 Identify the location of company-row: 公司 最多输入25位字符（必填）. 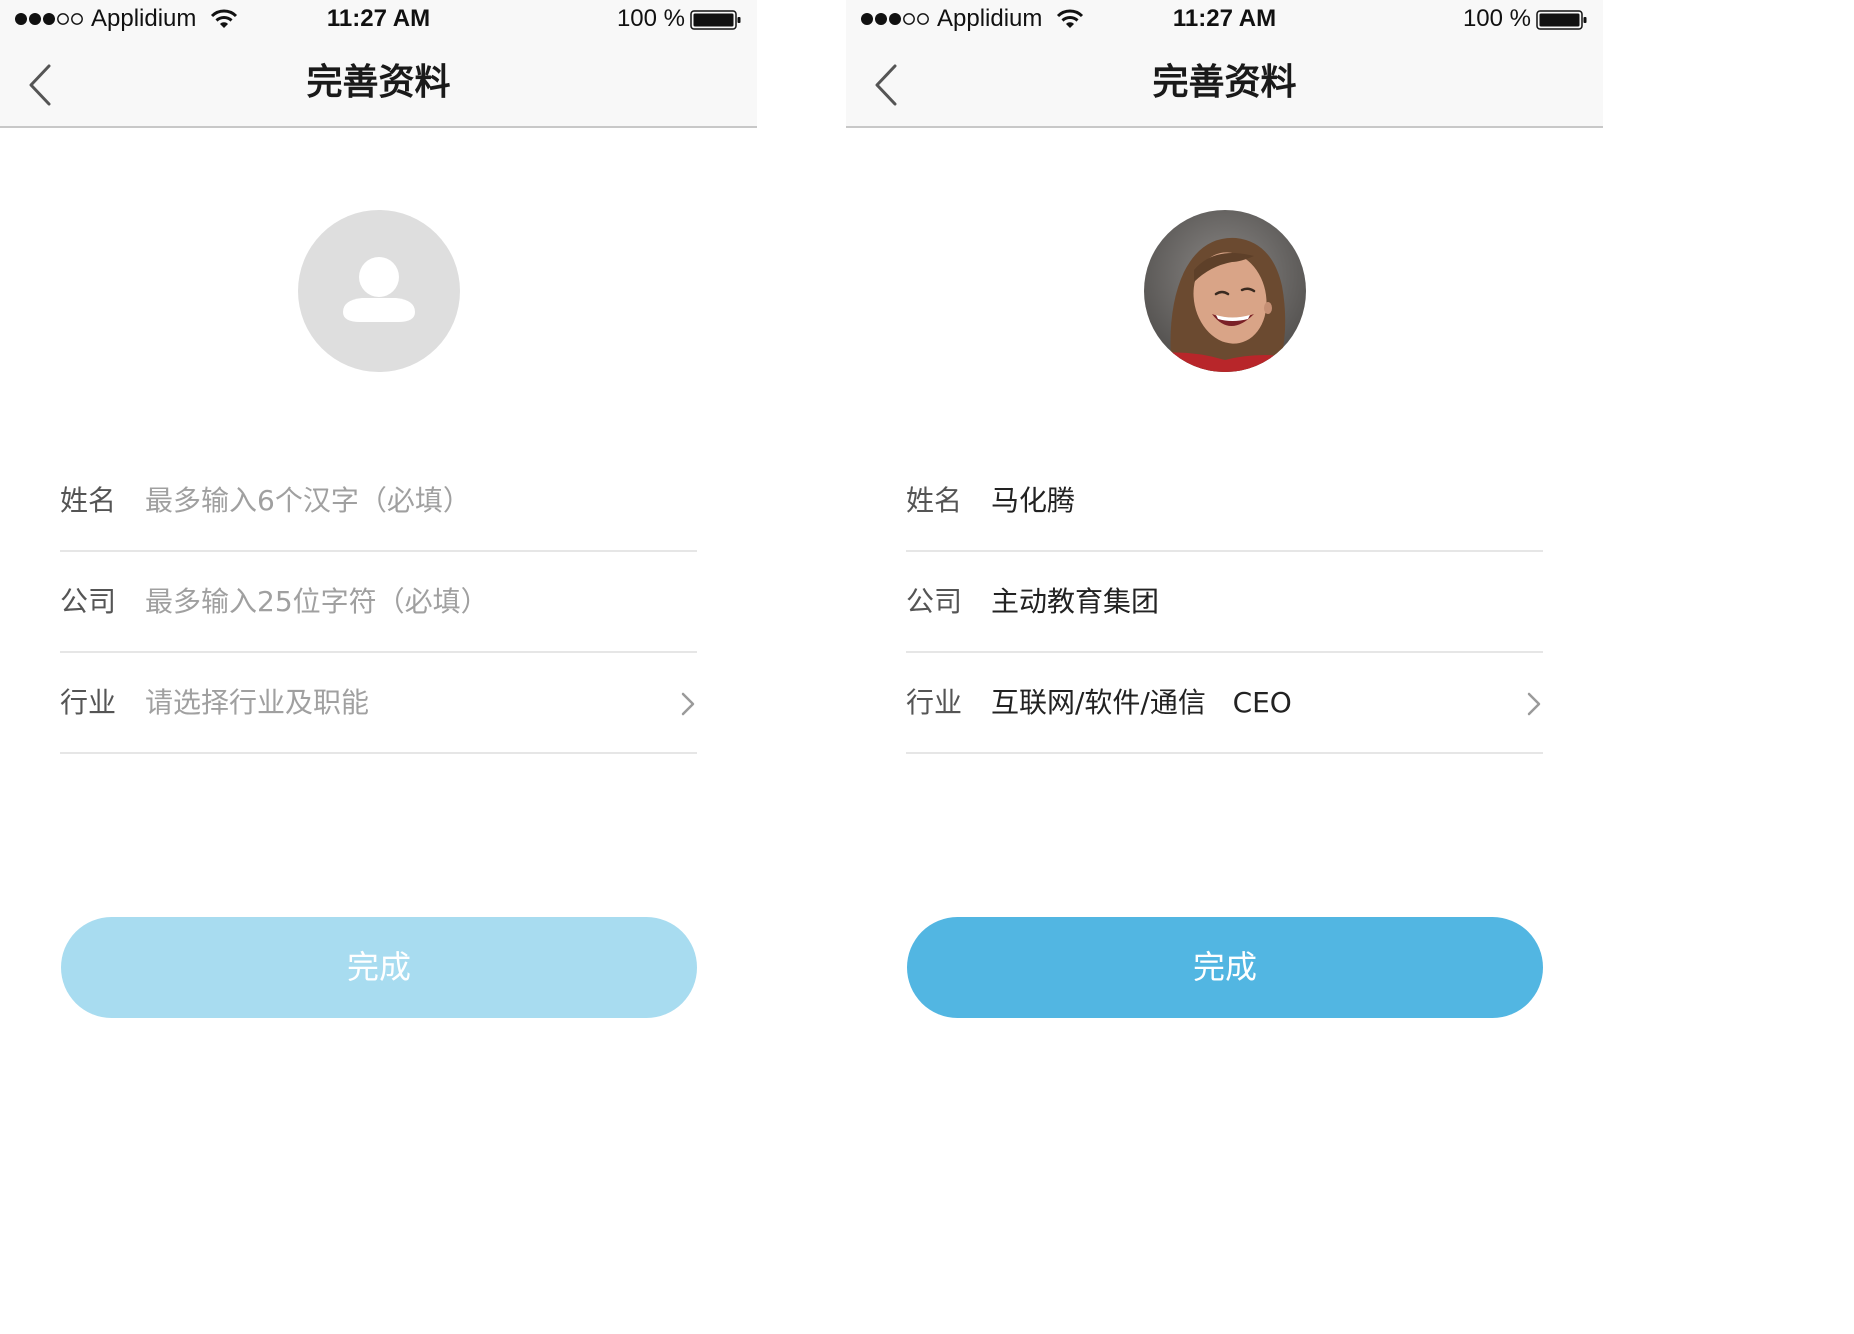
(378, 603).